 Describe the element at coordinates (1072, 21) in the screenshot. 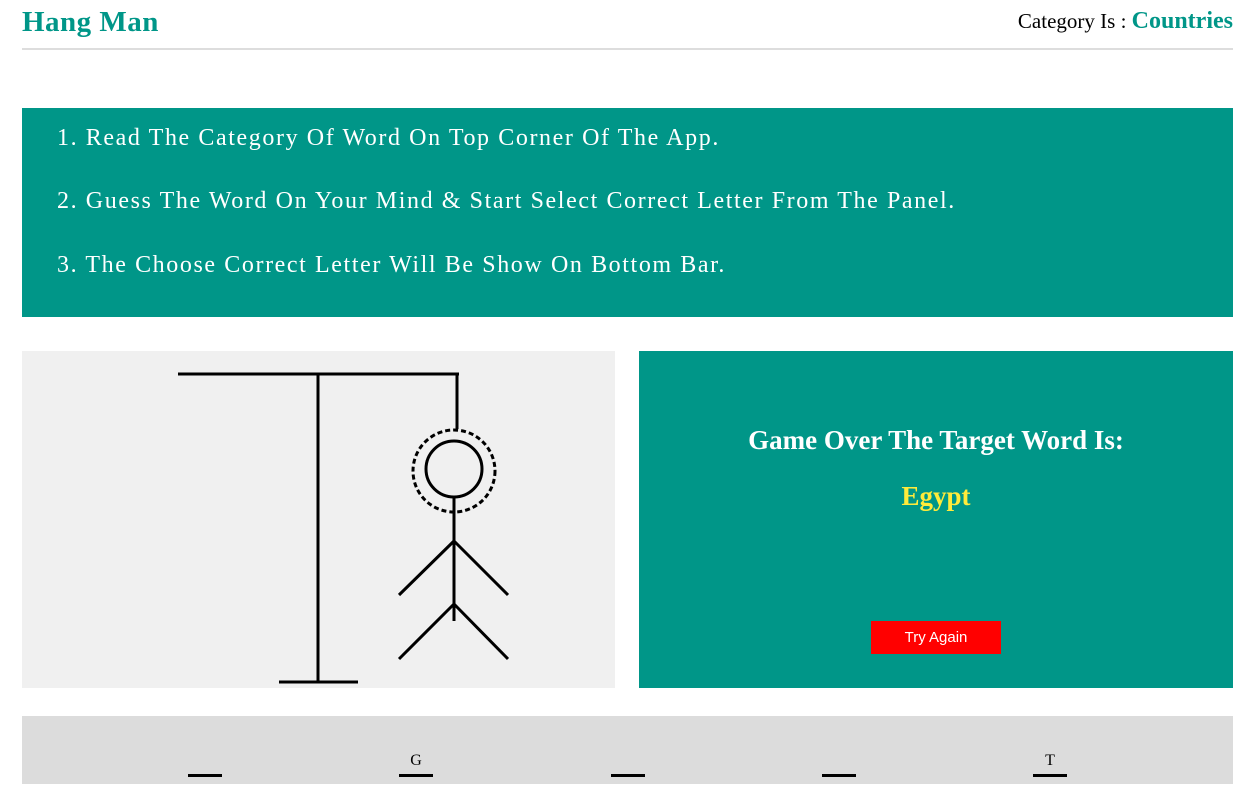

I see `category-label: Category Is :` at that location.